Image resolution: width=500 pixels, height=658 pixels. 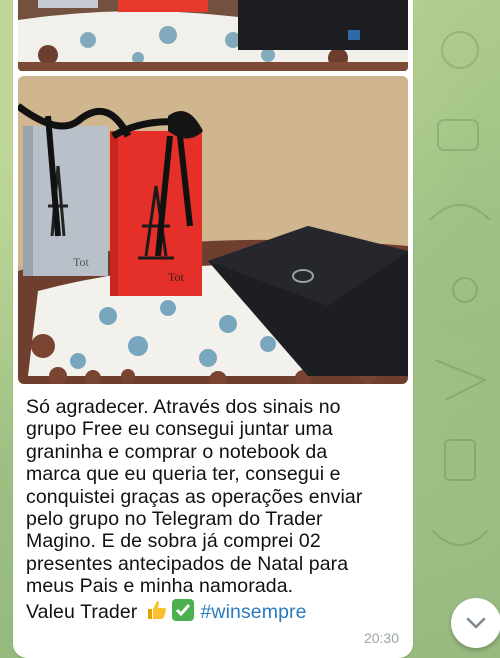 I want to click on hashtag-link: #winsempre, so click(x=253, y=612).